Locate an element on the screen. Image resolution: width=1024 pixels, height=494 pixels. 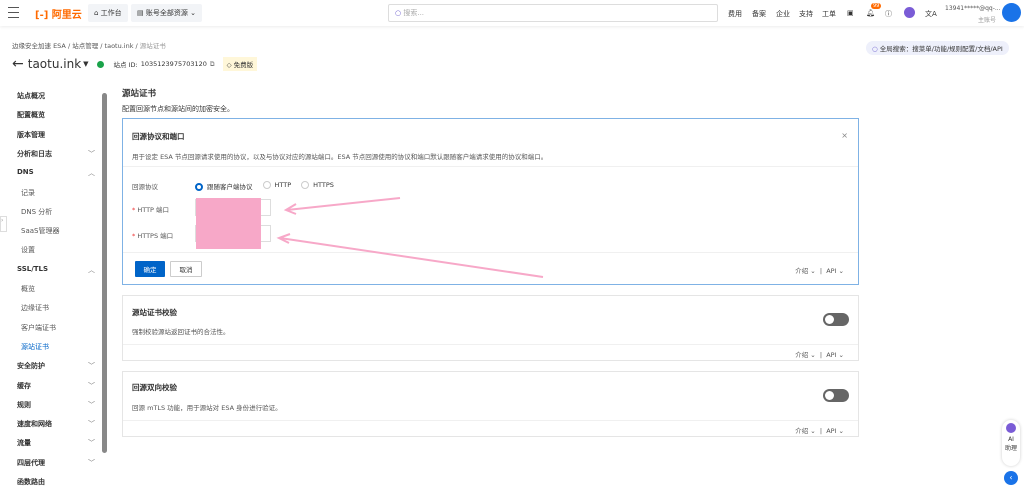
nav-billing: 费用 is located at coordinates (735, 14).